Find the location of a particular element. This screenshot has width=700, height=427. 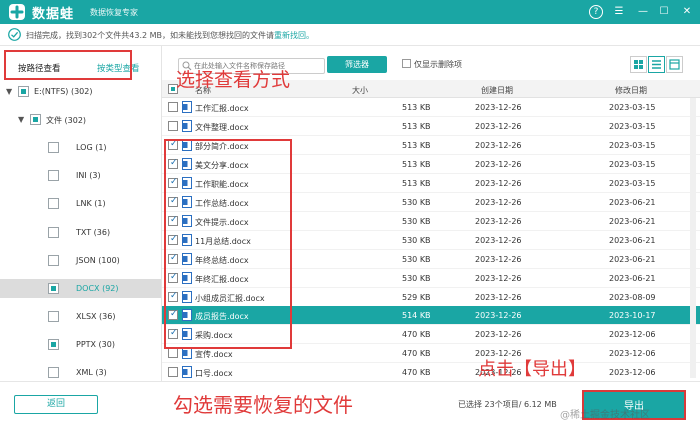

file-name: 文件整理.docx is located at coordinates (222, 127).